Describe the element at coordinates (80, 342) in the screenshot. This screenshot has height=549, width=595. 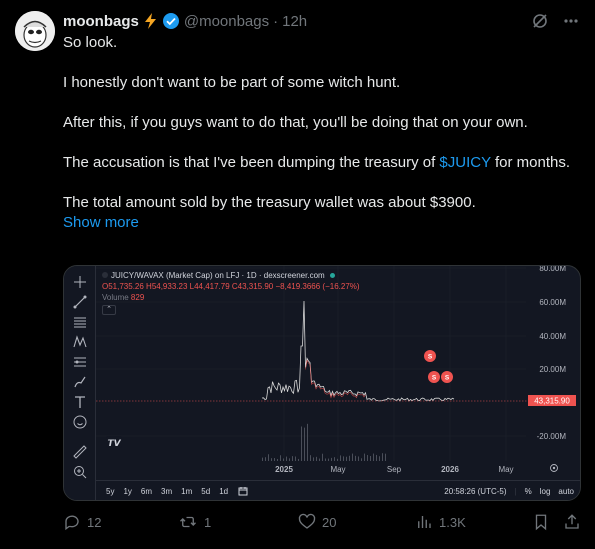
I see `pattern-icon` at that location.